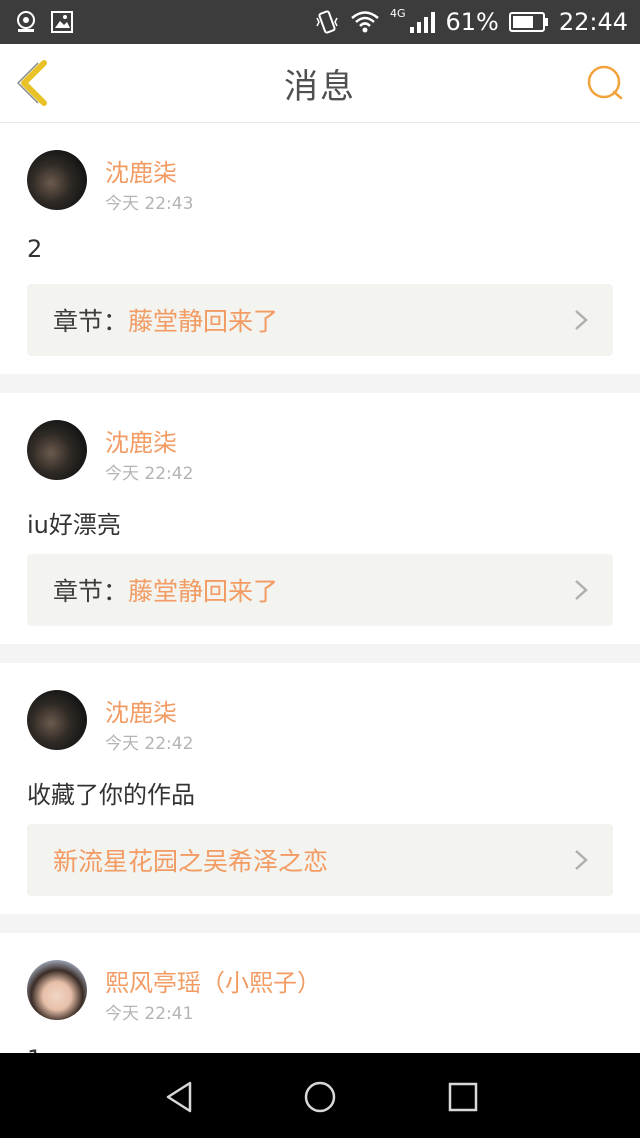 The width and height of the screenshot is (640, 1138). Describe the element at coordinates (62, 22) in the screenshot. I see `image-icon` at that location.